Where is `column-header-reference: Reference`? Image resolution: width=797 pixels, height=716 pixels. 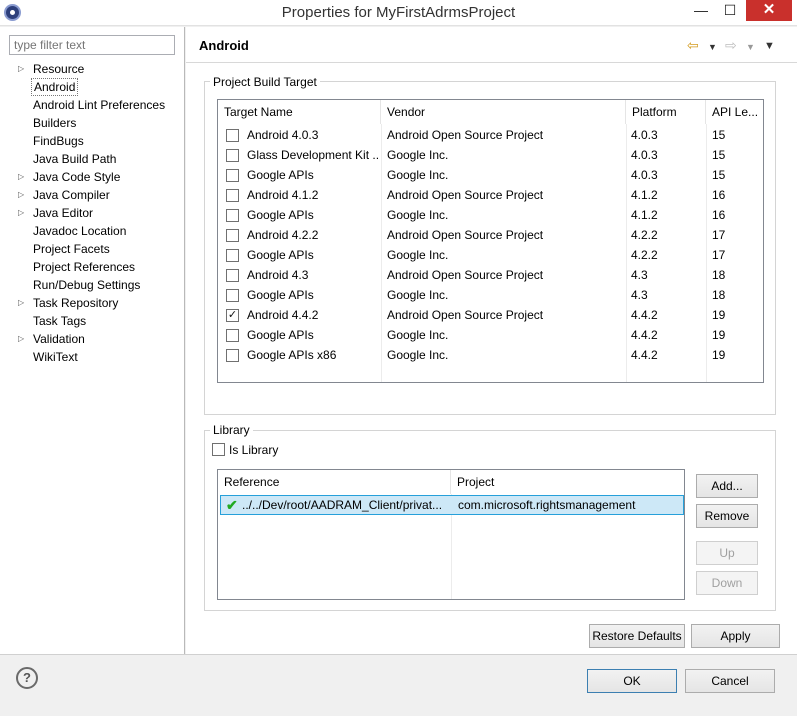
column-header-reference: Reference is located at coordinates (334, 482).